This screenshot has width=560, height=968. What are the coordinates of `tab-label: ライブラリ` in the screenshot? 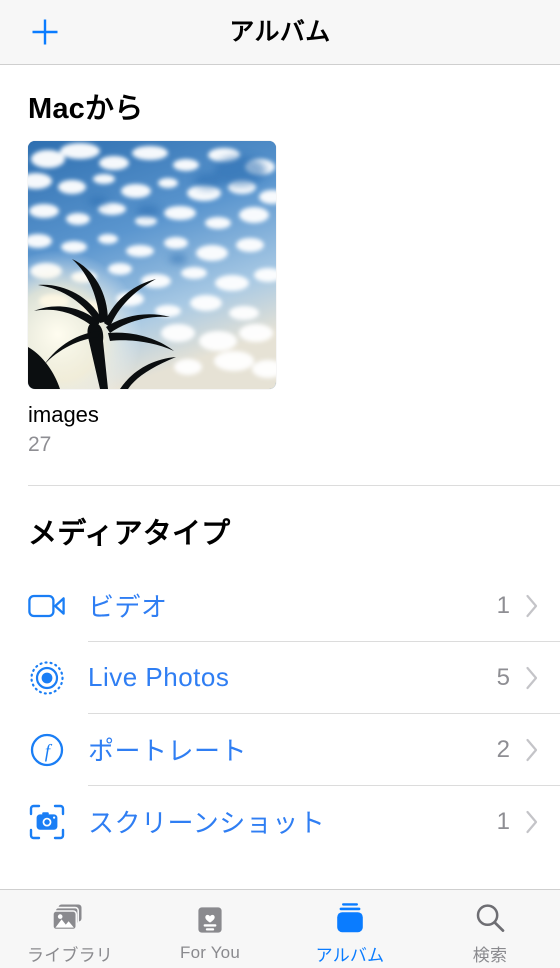 It's located at (70, 955).